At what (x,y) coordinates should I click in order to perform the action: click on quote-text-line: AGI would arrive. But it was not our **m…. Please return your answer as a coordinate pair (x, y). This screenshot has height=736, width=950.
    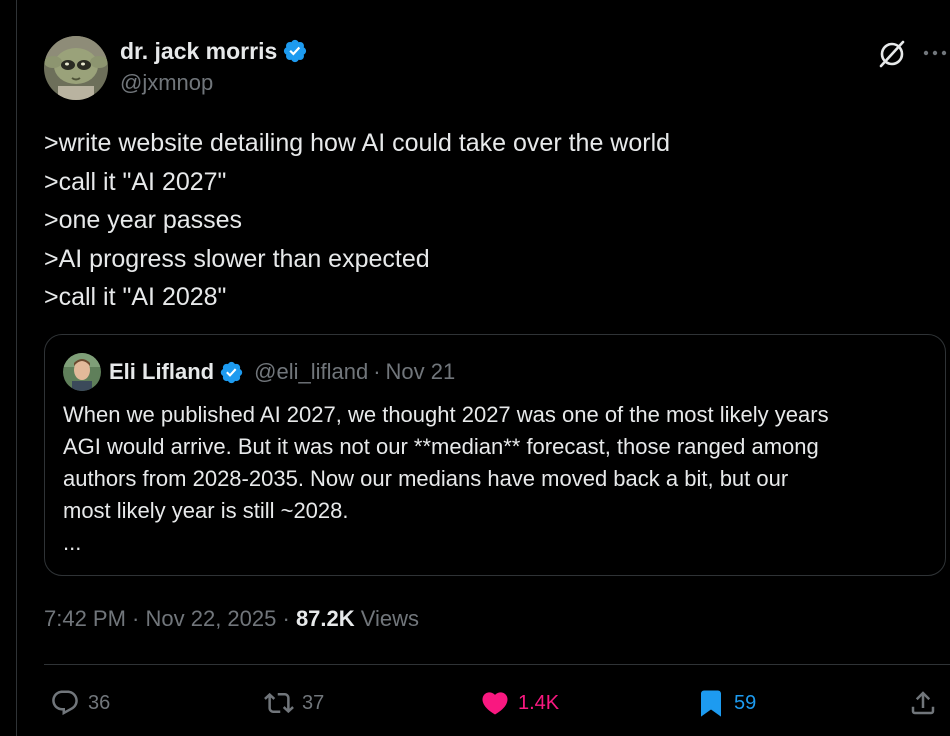
    Looking at the image, I should click on (441, 446).